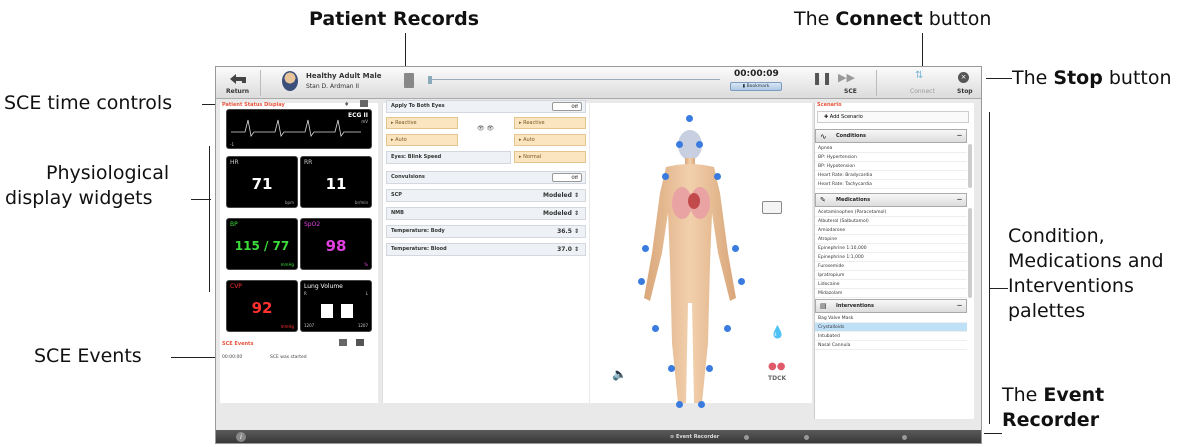  Describe the element at coordinates (486, 213) in the screenshot. I see `nmb-row: NMB Modeled ⇕` at that location.